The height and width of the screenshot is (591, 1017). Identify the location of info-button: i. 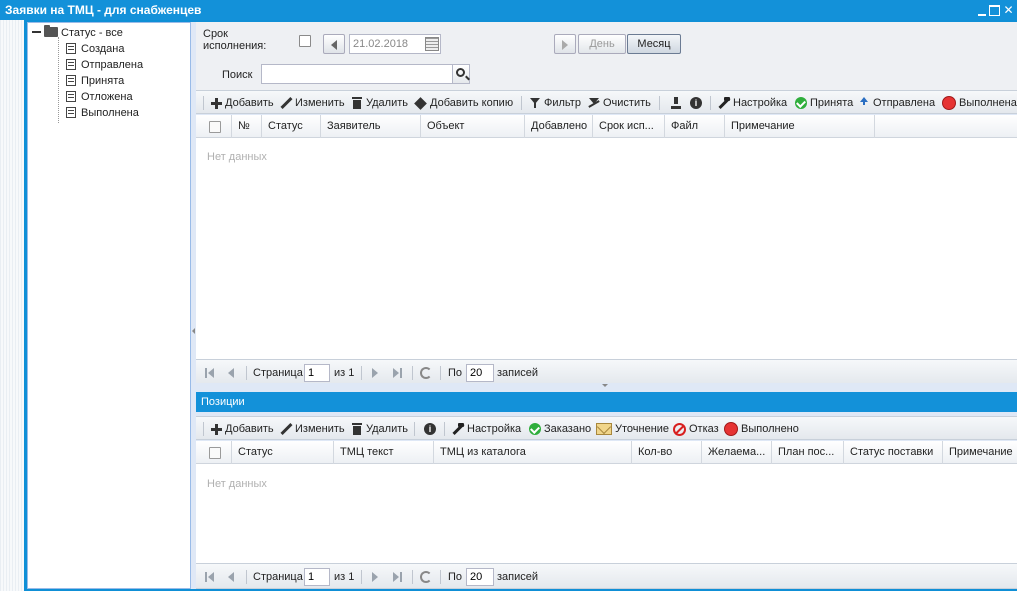
(696, 103).